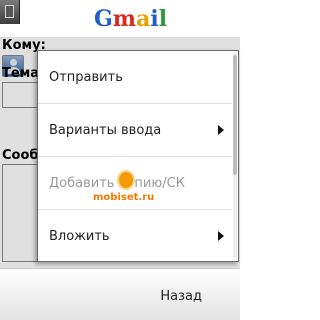 Image resolution: width=320 pixels, height=320 pixels. I want to click on menu-item-send: Отправить, so click(135, 77).